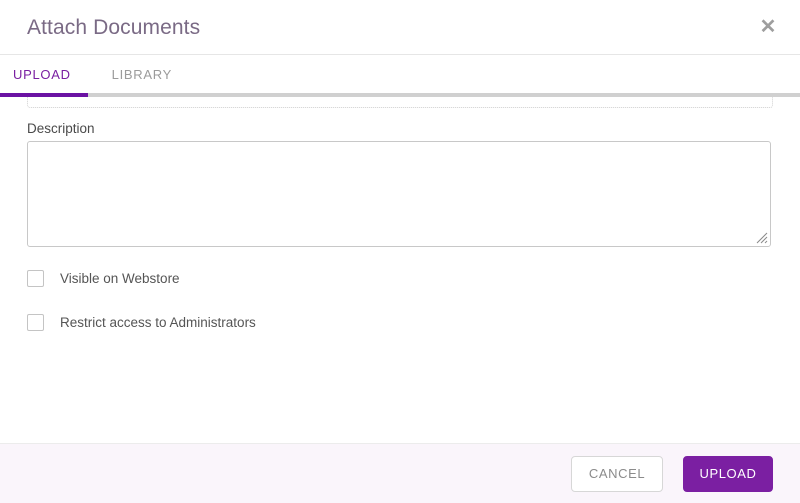 The height and width of the screenshot is (503, 800). What do you see at coordinates (728, 473) in the screenshot?
I see `upload-button: UPLOAD` at bounding box center [728, 473].